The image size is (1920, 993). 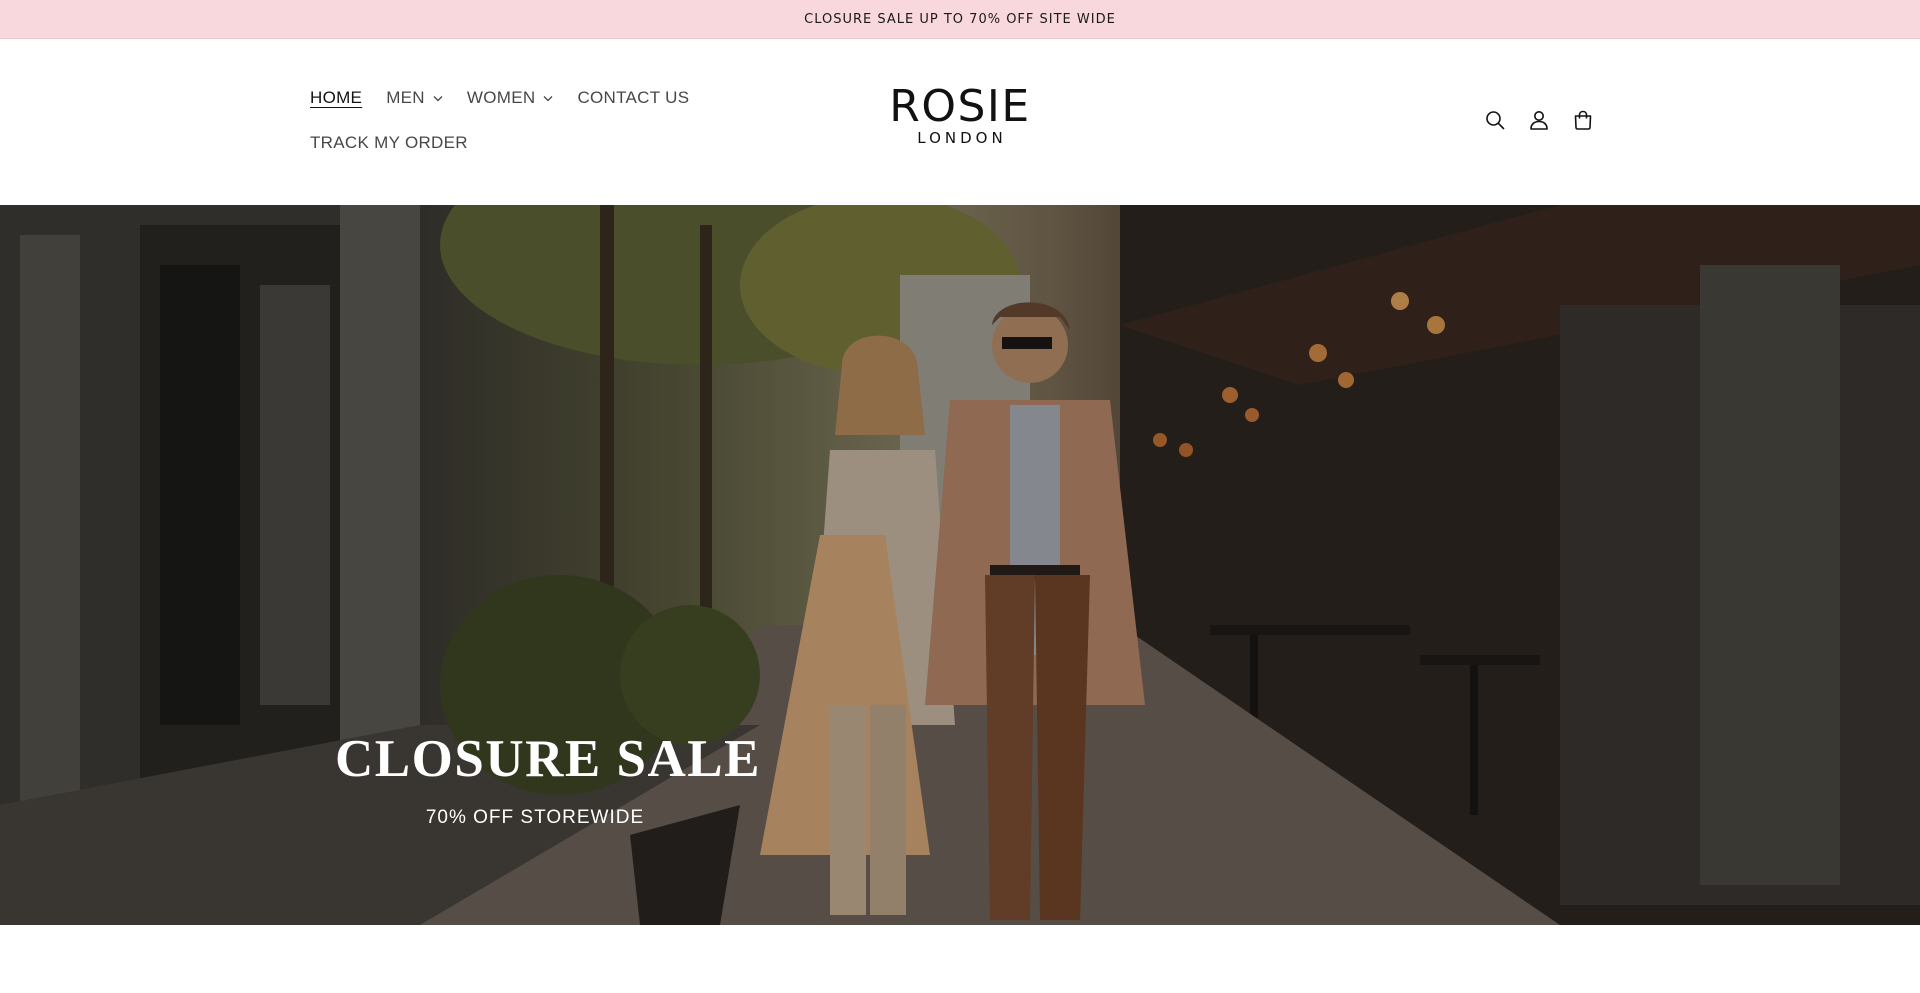 What do you see at coordinates (405, 97) in the screenshot?
I see `nav-men-label: MEN` at bounding box center [405, 97].